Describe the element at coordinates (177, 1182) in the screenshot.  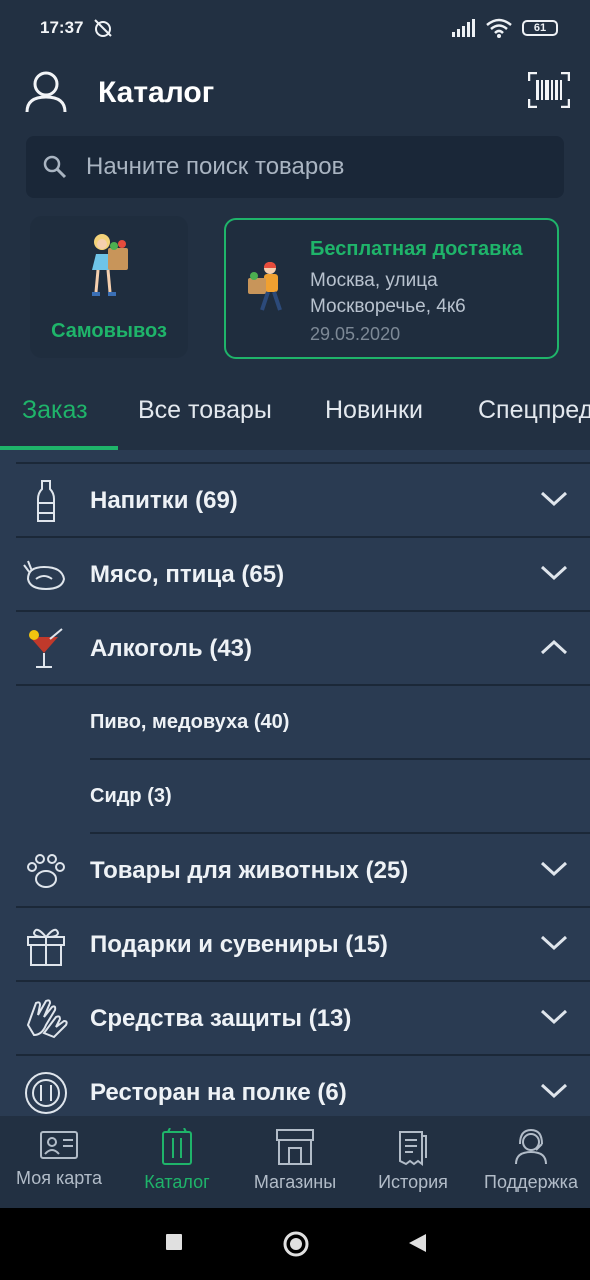
I see `nav-label: Каталог` at that location.